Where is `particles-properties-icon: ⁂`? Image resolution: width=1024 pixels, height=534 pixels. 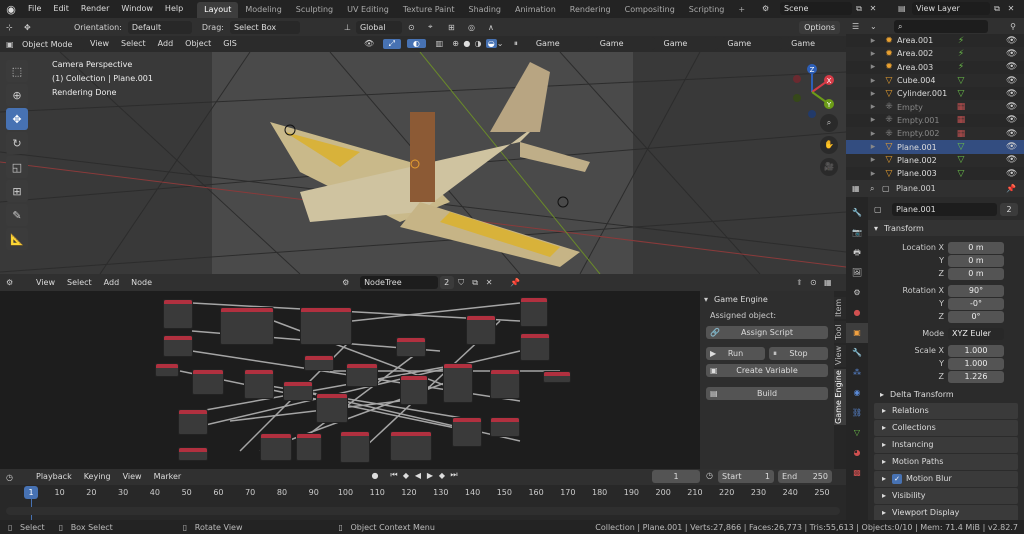 particles-properties-icon: ⁂ is located at coordinates (857, 373).